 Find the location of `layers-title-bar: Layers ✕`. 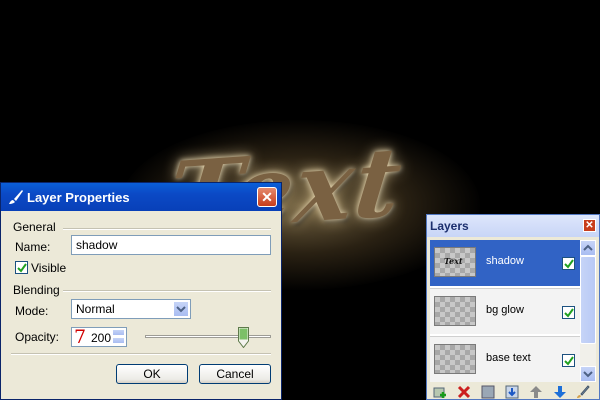

layers-title-bar: Layers ✕ is located at coordinates (513, 226).